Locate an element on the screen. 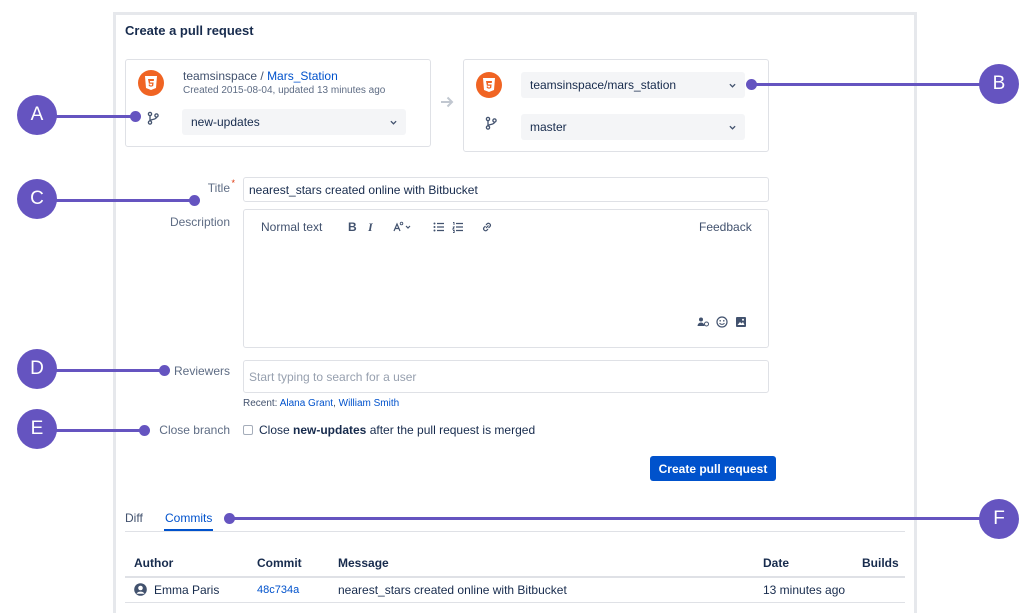  column-header-commit: Commit is located at coordinates (279, 563).